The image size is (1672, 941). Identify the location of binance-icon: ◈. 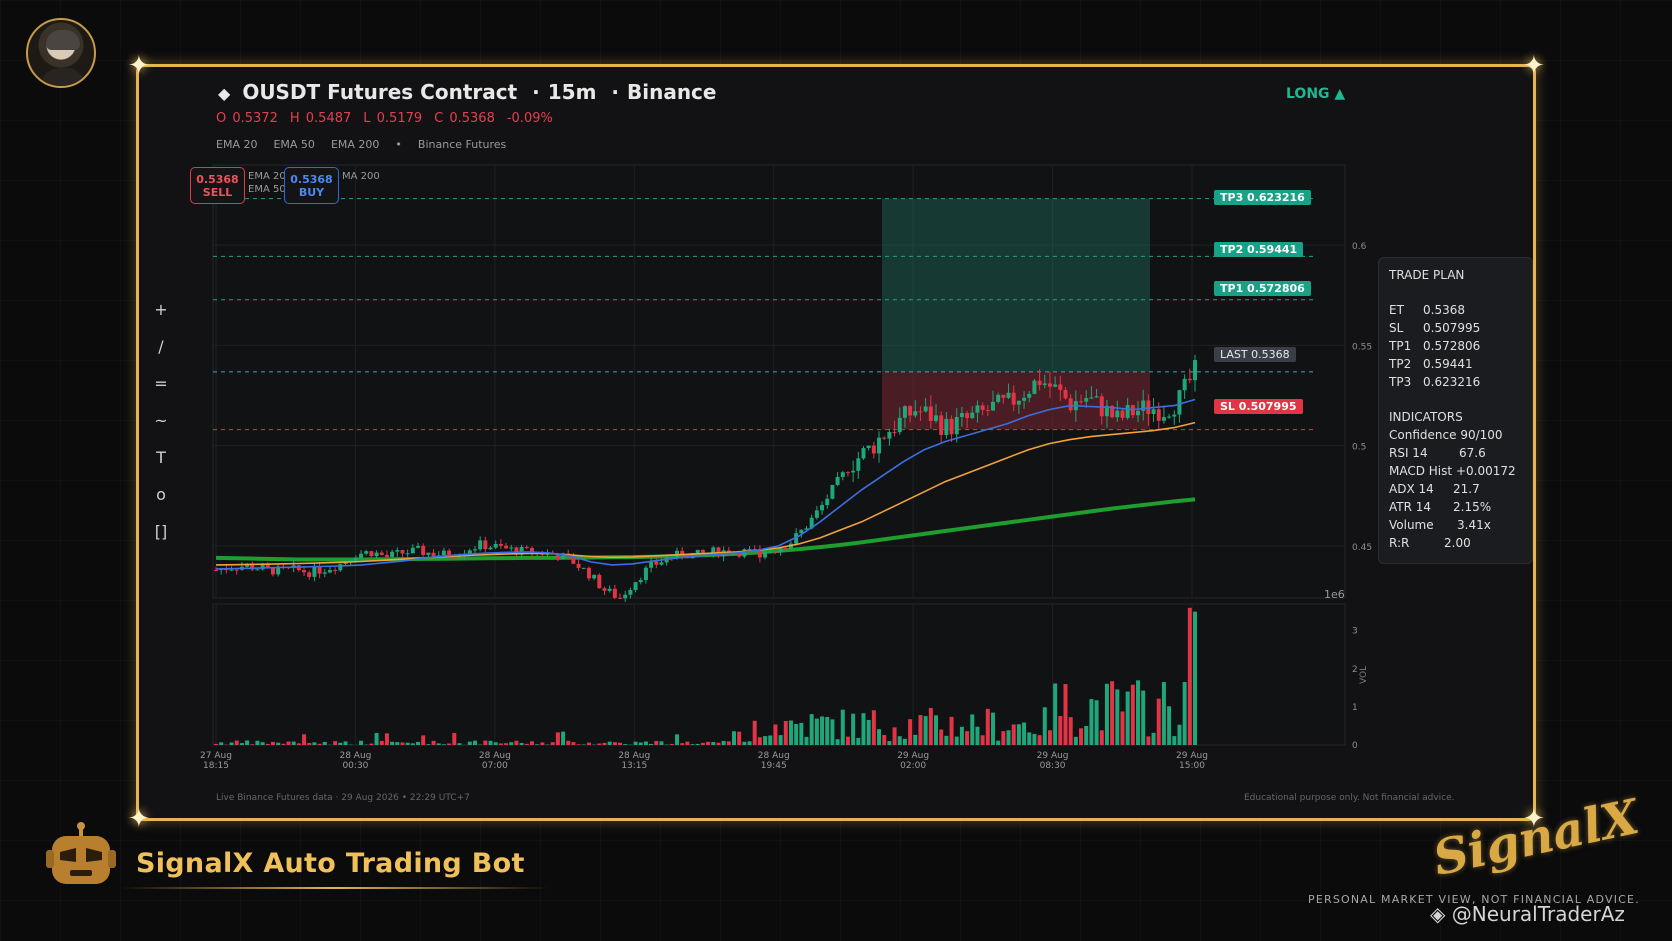
(1438, 914).